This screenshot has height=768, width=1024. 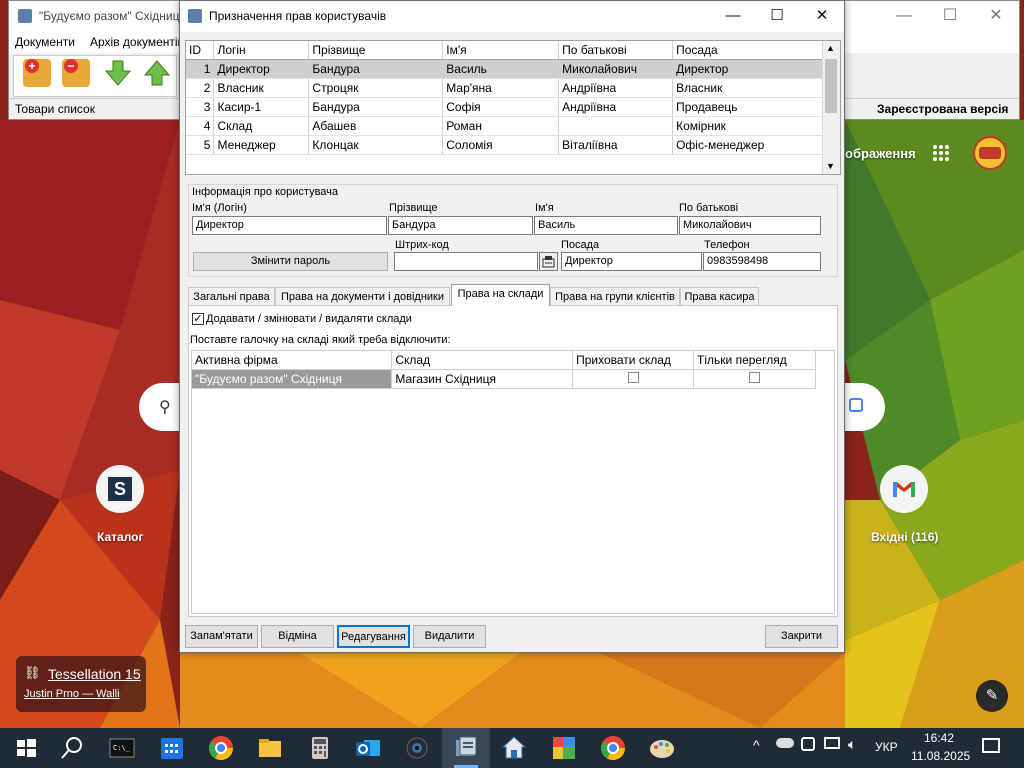 What do you see at coordinates (290, 261) in the screenshot?
I see `change-password-button: Змінити пароль` at bounding box center [290, 261].